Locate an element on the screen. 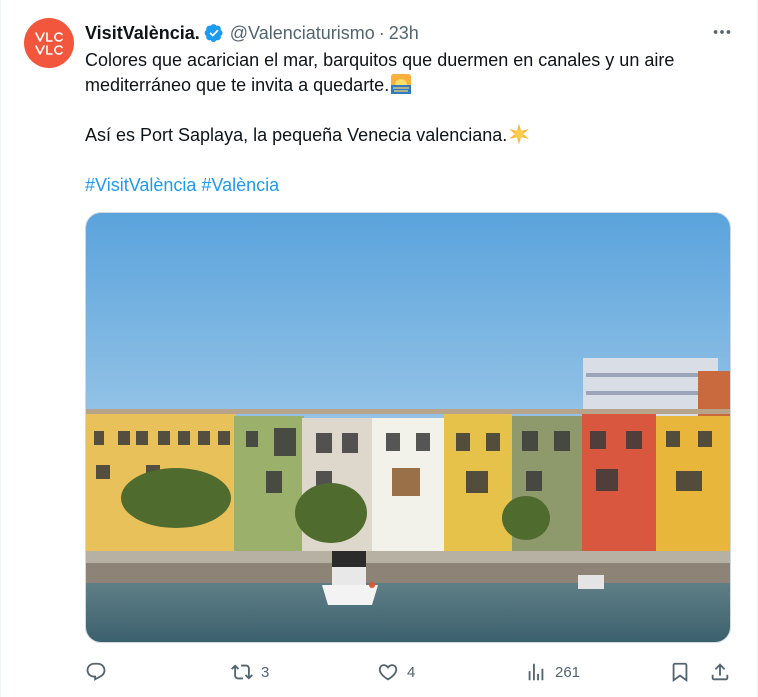  reply-icon is located at coordinates (96, 671).